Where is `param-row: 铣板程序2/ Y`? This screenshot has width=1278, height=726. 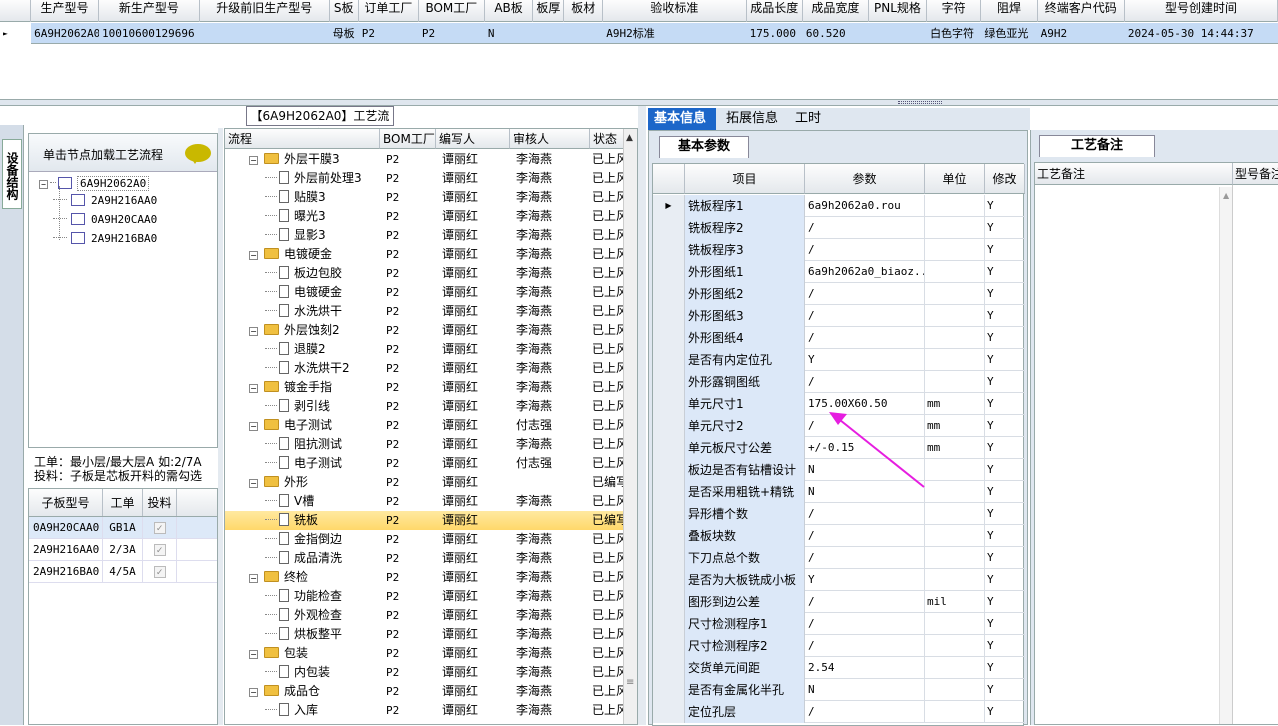 param-row: 铣板程序2/ Y is located at coordinates (839, 228).